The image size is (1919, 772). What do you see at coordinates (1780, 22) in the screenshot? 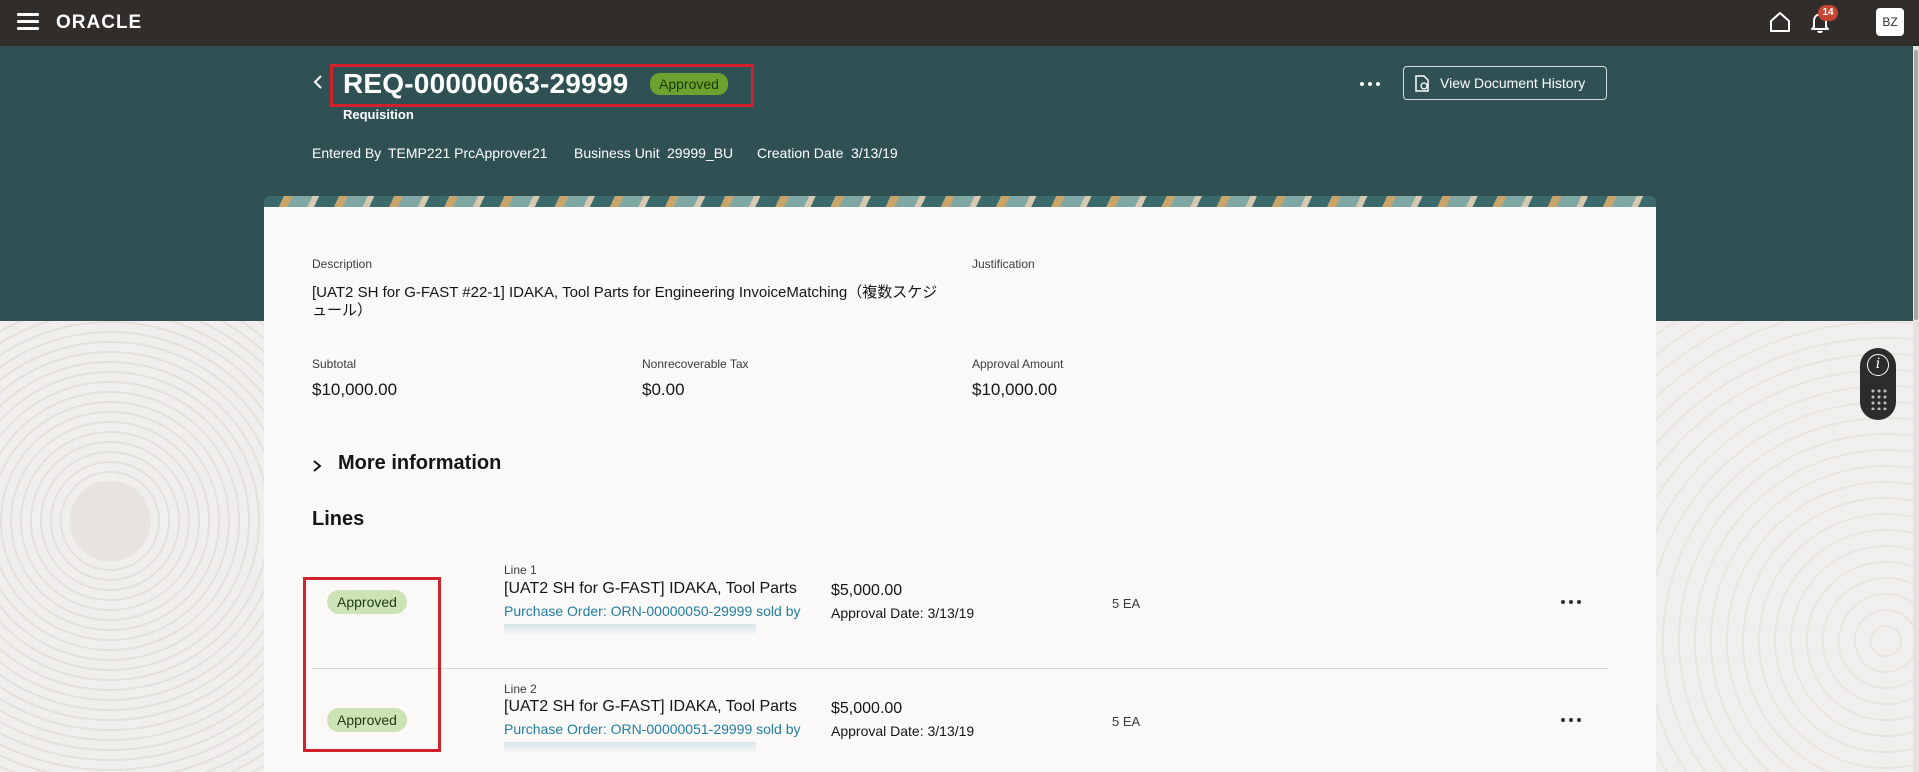
I see `home-icon` at bounding box center [1780, 22].